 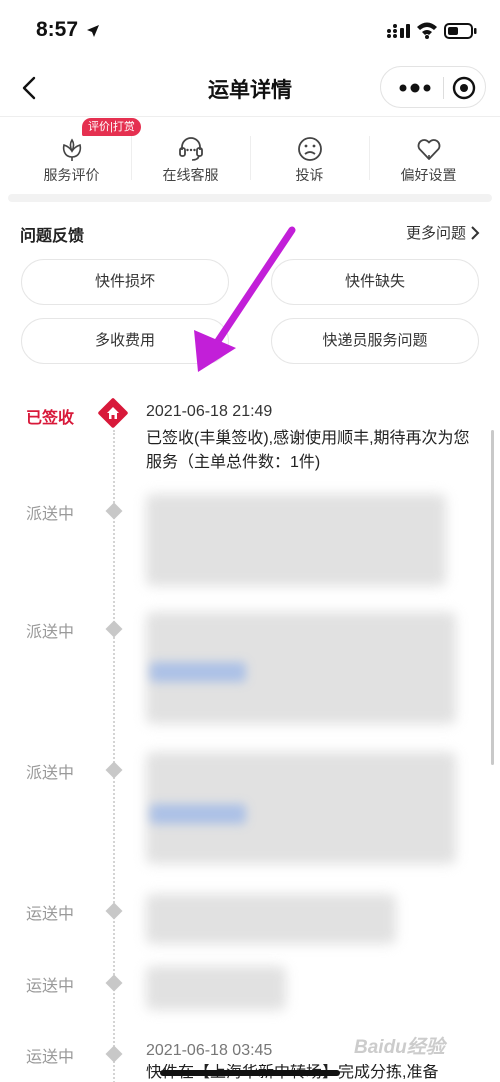 What do you see at coordinates (492, 597) in the screenshot?
I see `scrollbar` at bounding box center [492, 597].